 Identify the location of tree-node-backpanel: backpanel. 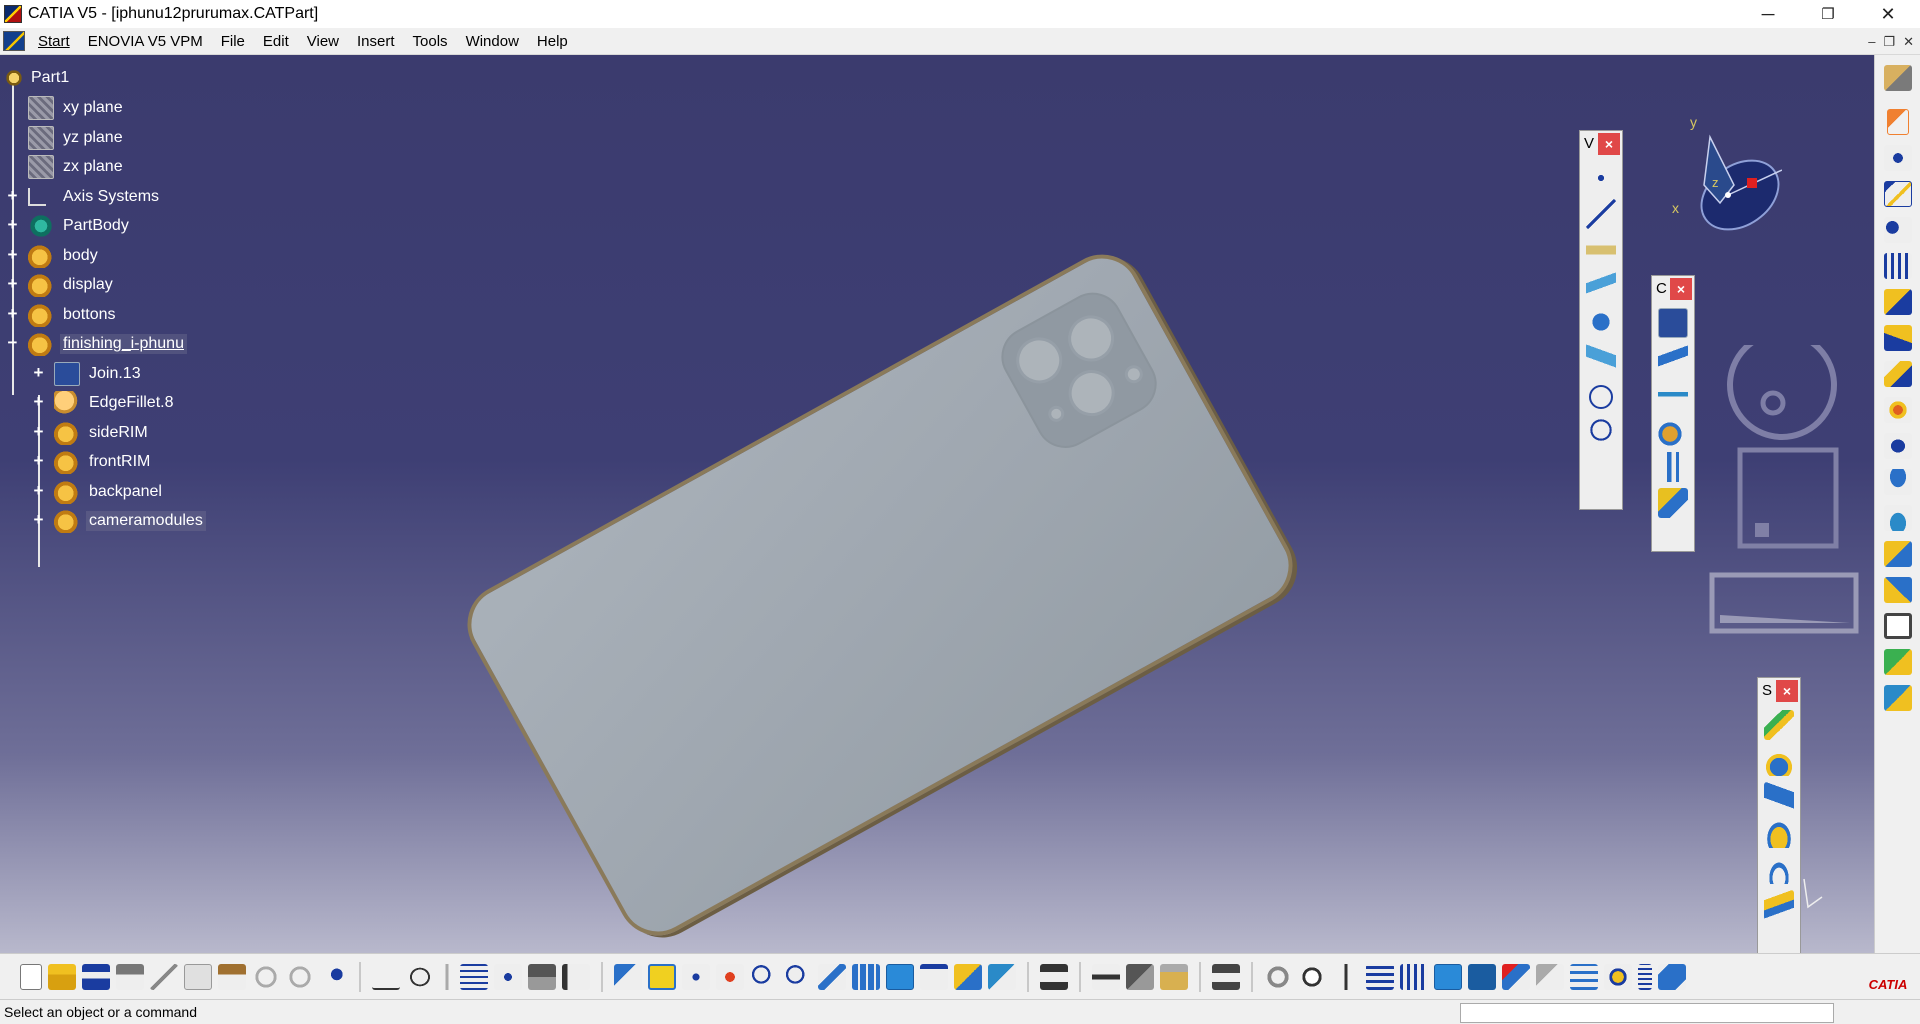
(109, 492).